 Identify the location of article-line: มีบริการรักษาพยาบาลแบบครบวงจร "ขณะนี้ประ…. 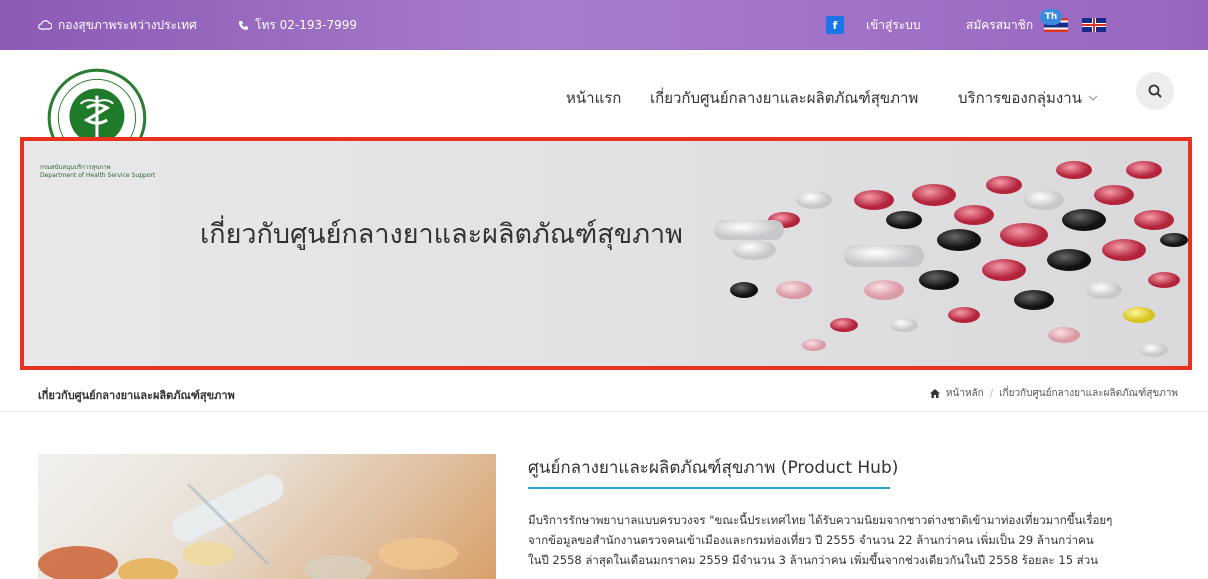
(820, 520).